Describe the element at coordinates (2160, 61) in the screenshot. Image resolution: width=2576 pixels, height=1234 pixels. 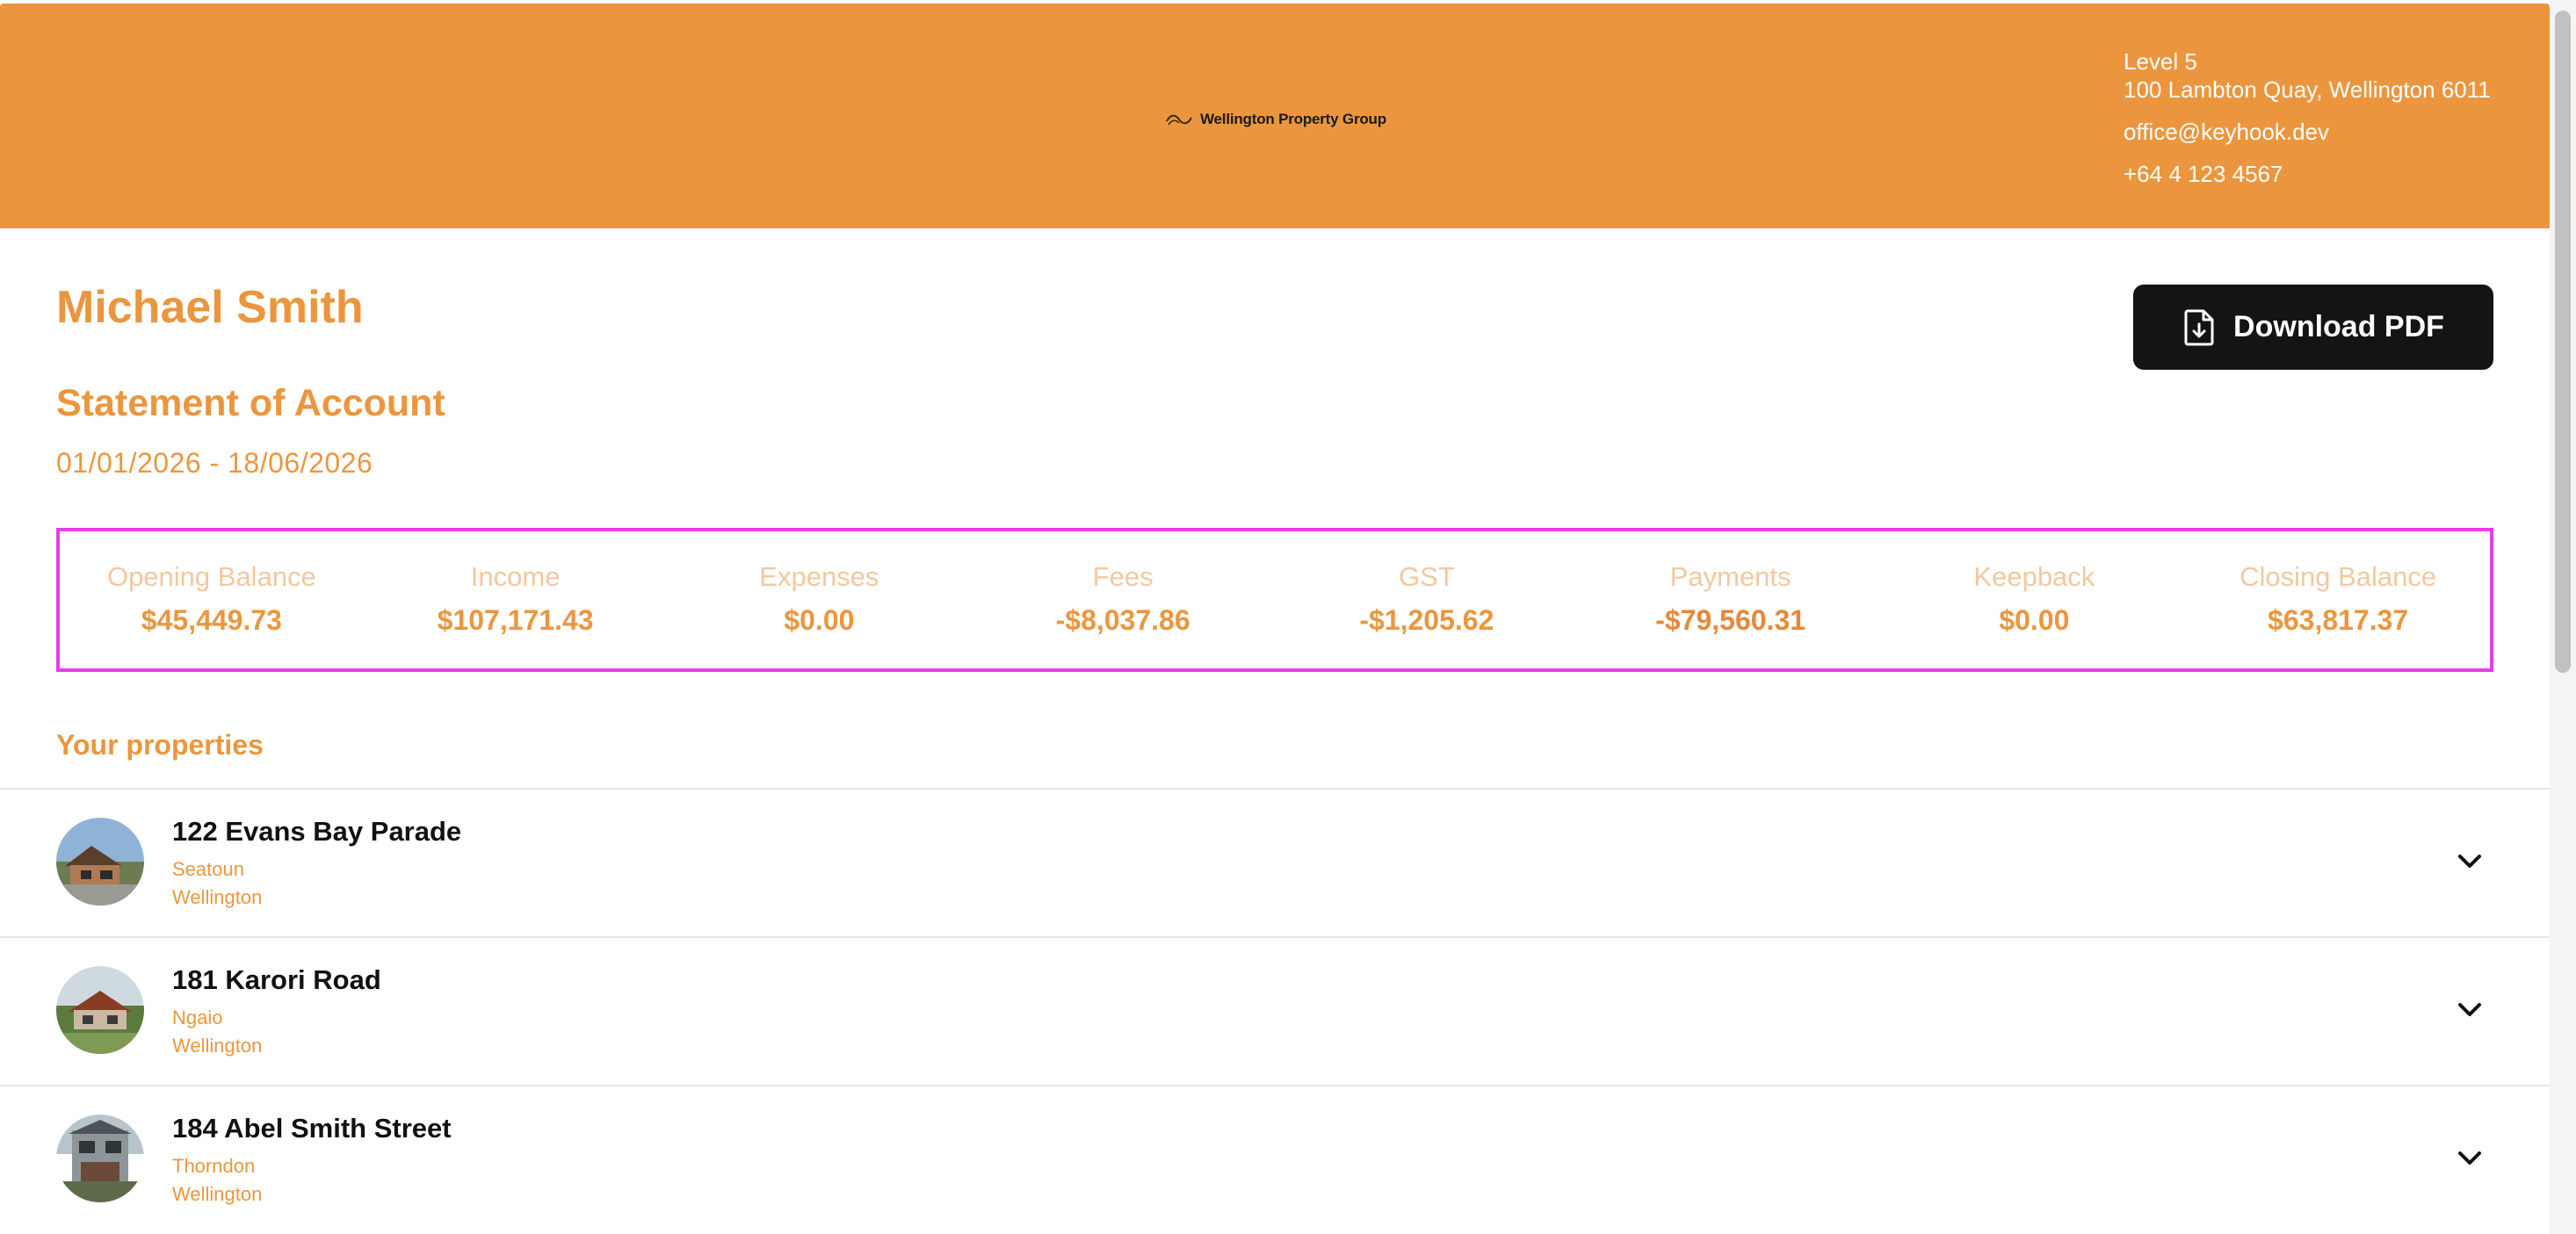
I see `address-line-1: Level 5` at that location.